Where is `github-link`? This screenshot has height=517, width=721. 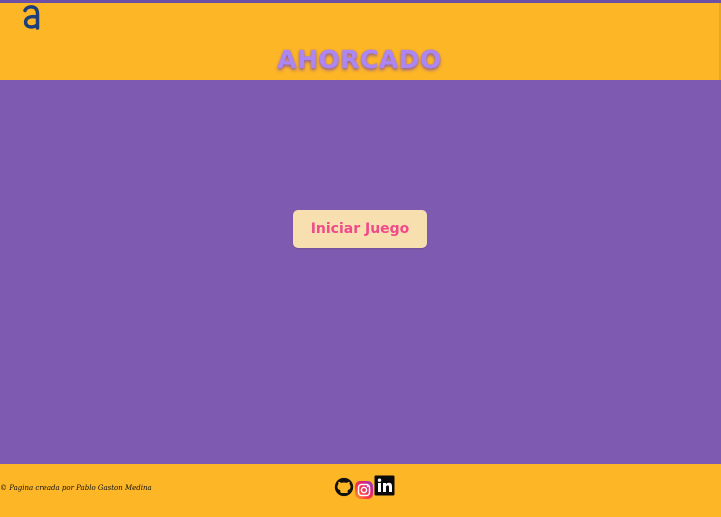 github-link is located at coordinates (344, 487).